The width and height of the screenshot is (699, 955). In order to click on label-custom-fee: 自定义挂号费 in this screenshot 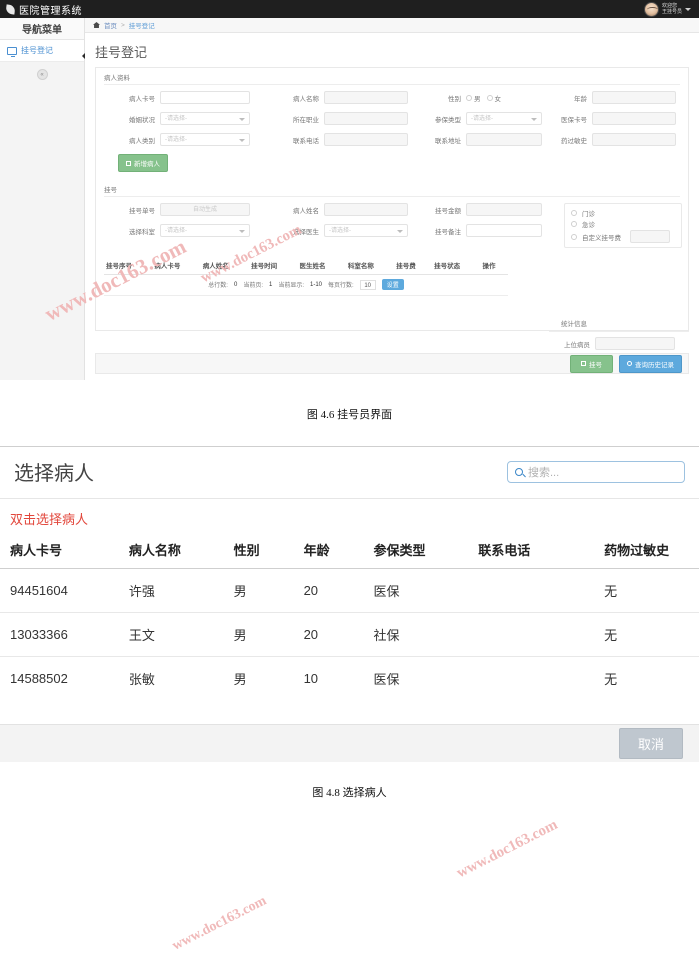, I will do `click(601, 238)`.